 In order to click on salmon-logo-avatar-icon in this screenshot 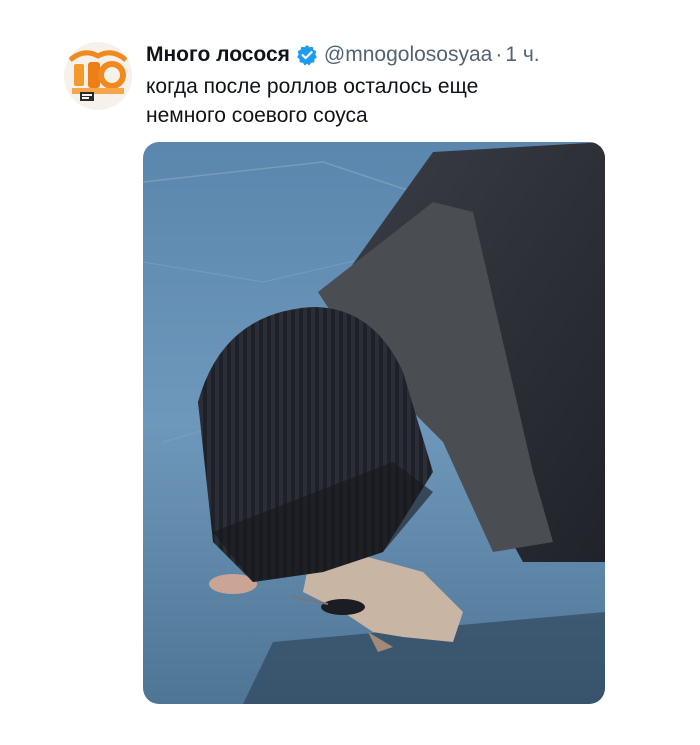, I will do `click(98, 76)`.